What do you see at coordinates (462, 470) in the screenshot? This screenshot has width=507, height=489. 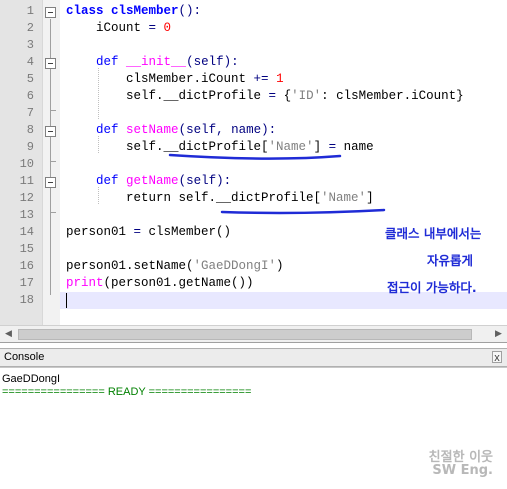 I see `watermark-line-2: SW Eng.` at bounding box center [462, 470].